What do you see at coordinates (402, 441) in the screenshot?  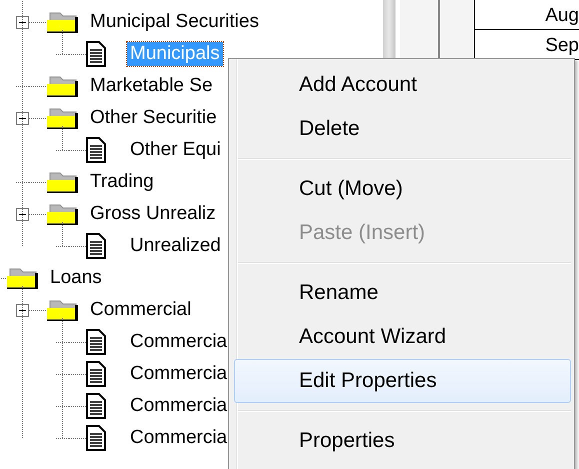 I see `menu-item: Properties` at bounding box center [402, 441].